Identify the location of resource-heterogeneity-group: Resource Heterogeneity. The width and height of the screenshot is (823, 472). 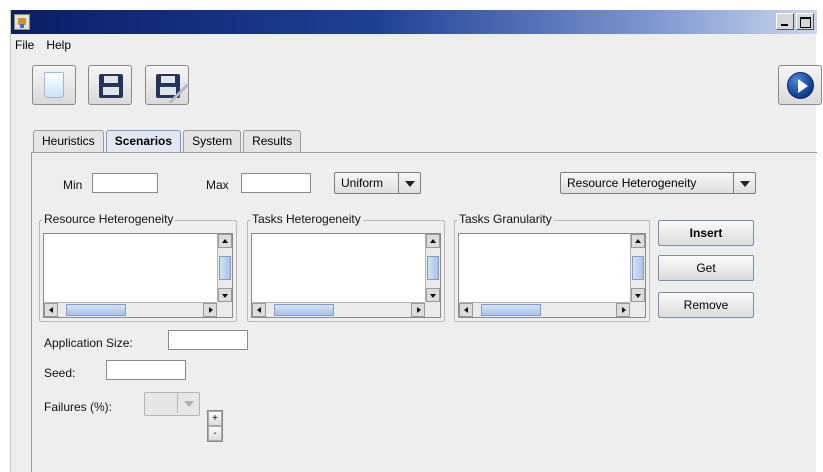
(138, 267).